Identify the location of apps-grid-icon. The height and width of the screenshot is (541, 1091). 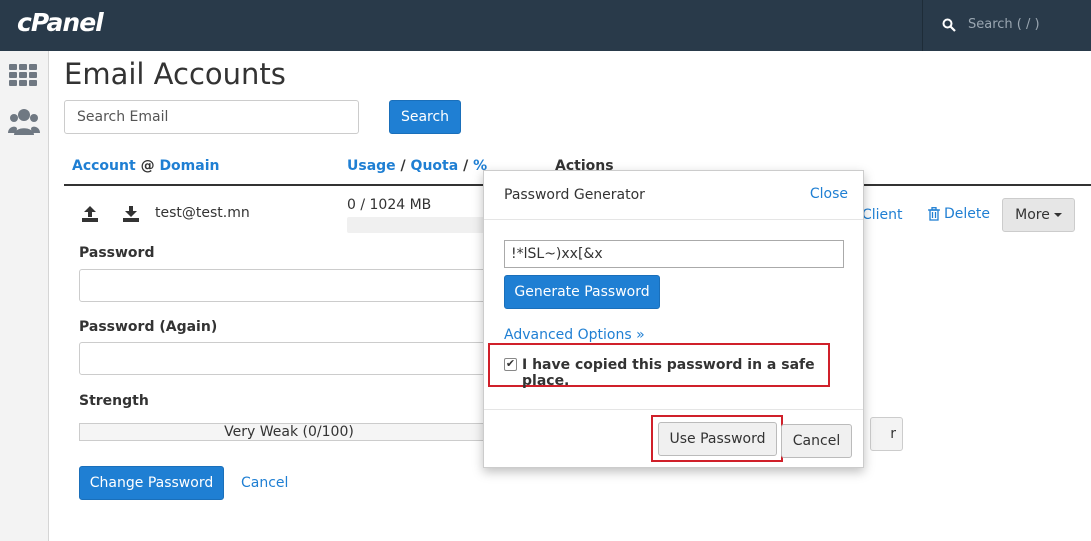
(23, 75).